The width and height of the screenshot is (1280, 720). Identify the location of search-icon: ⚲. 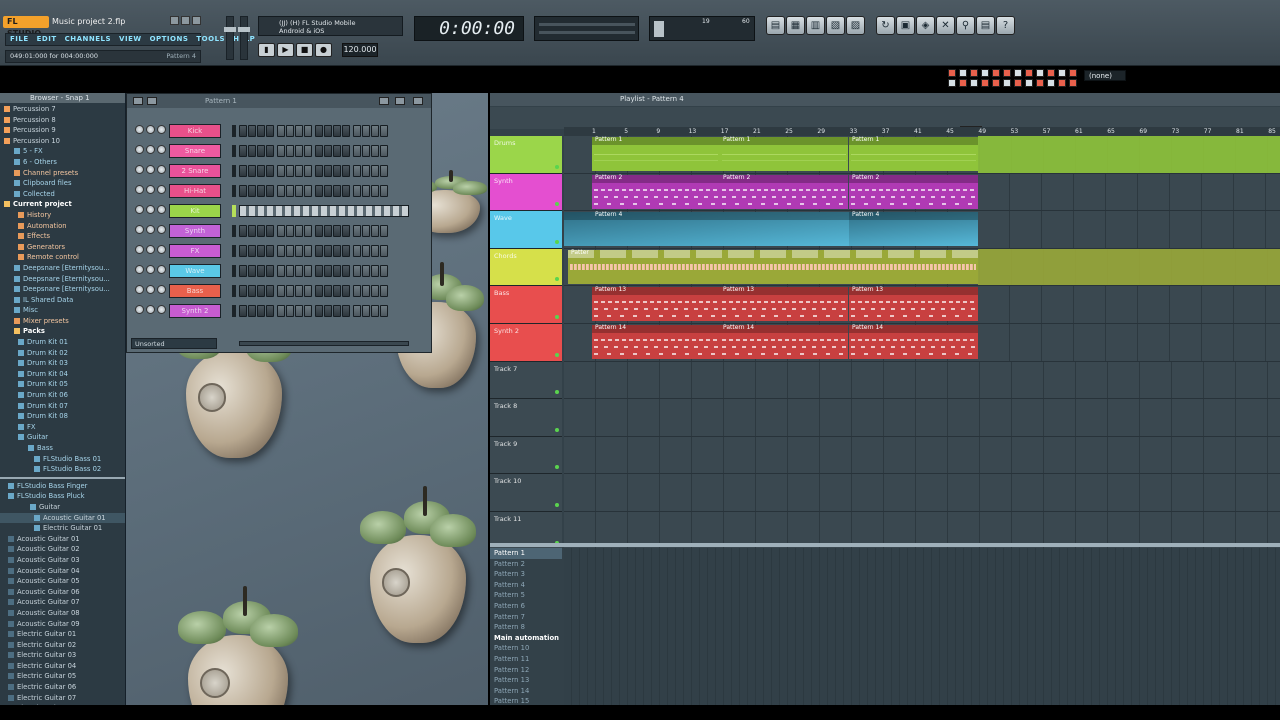
(965, 25).